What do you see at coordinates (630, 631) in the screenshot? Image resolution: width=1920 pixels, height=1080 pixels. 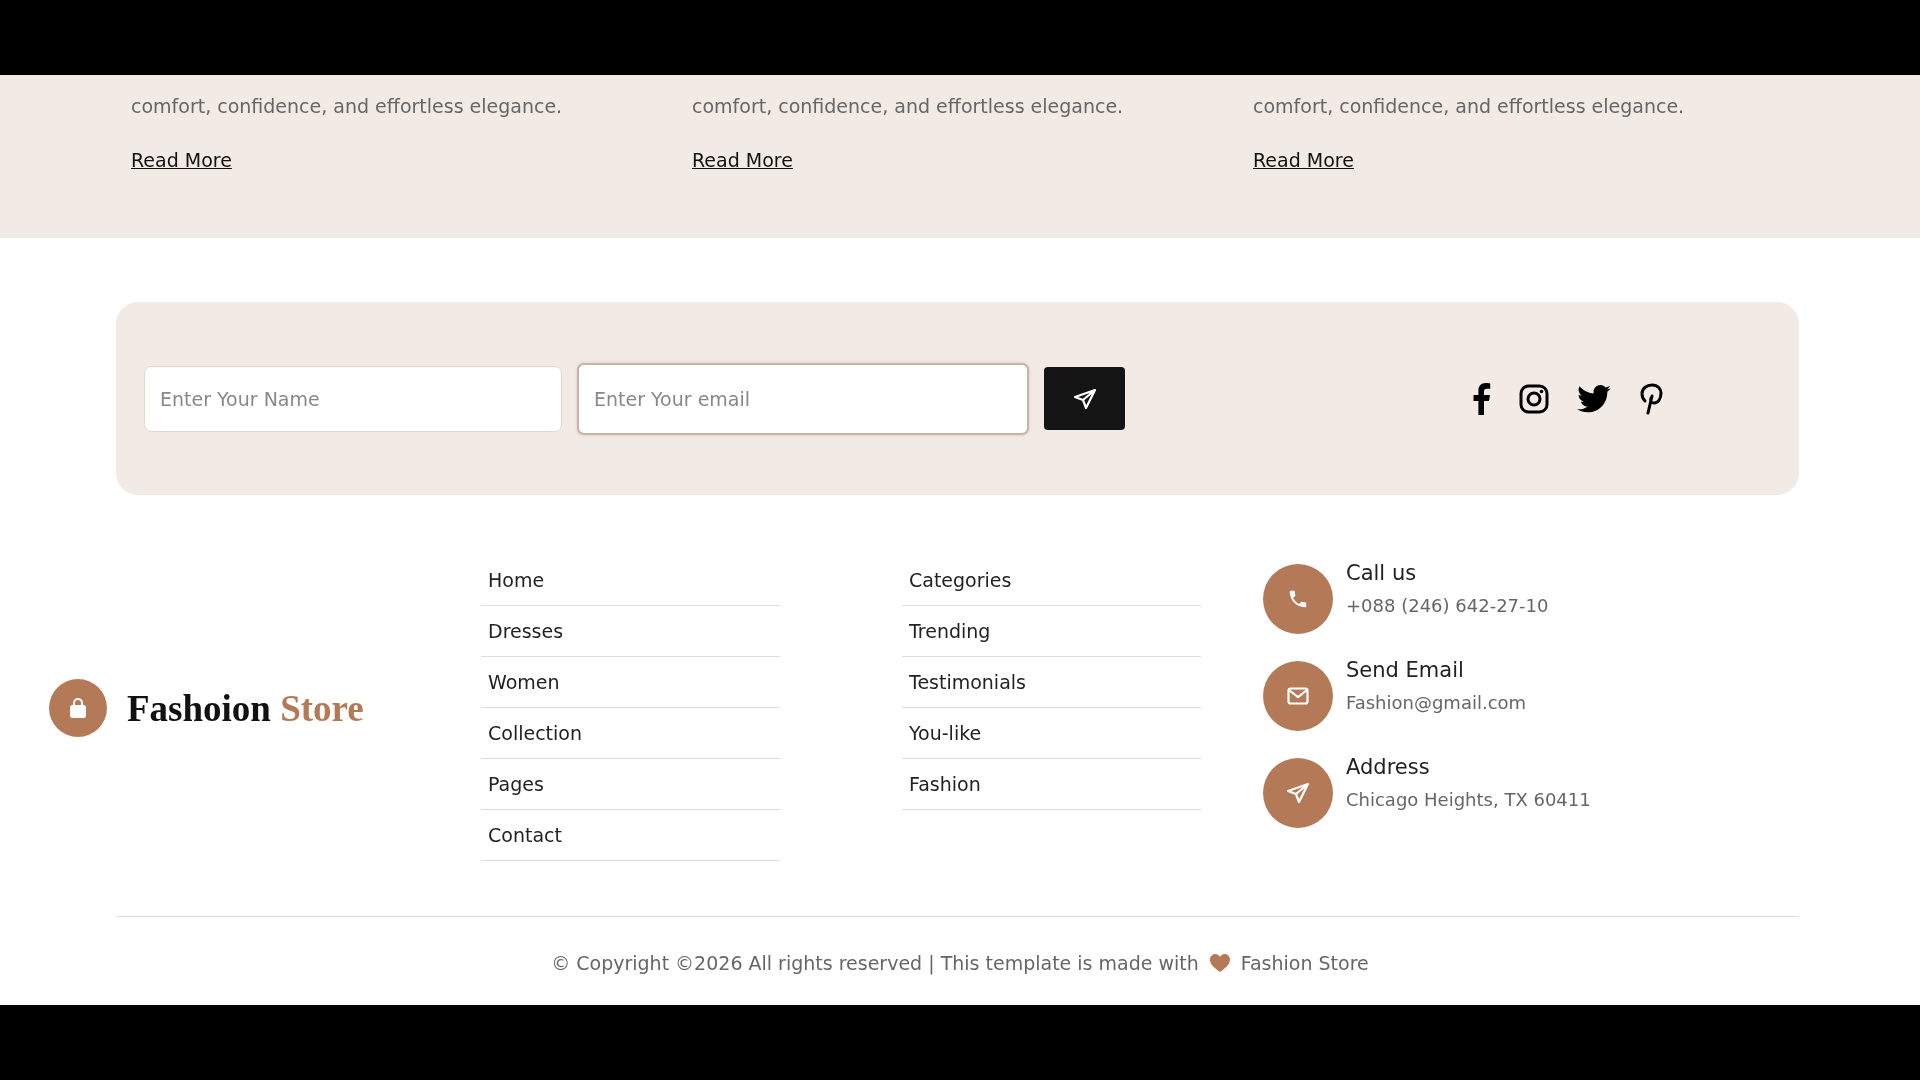 I see `footer-link: Dresses` at bounding box center [630, 631].